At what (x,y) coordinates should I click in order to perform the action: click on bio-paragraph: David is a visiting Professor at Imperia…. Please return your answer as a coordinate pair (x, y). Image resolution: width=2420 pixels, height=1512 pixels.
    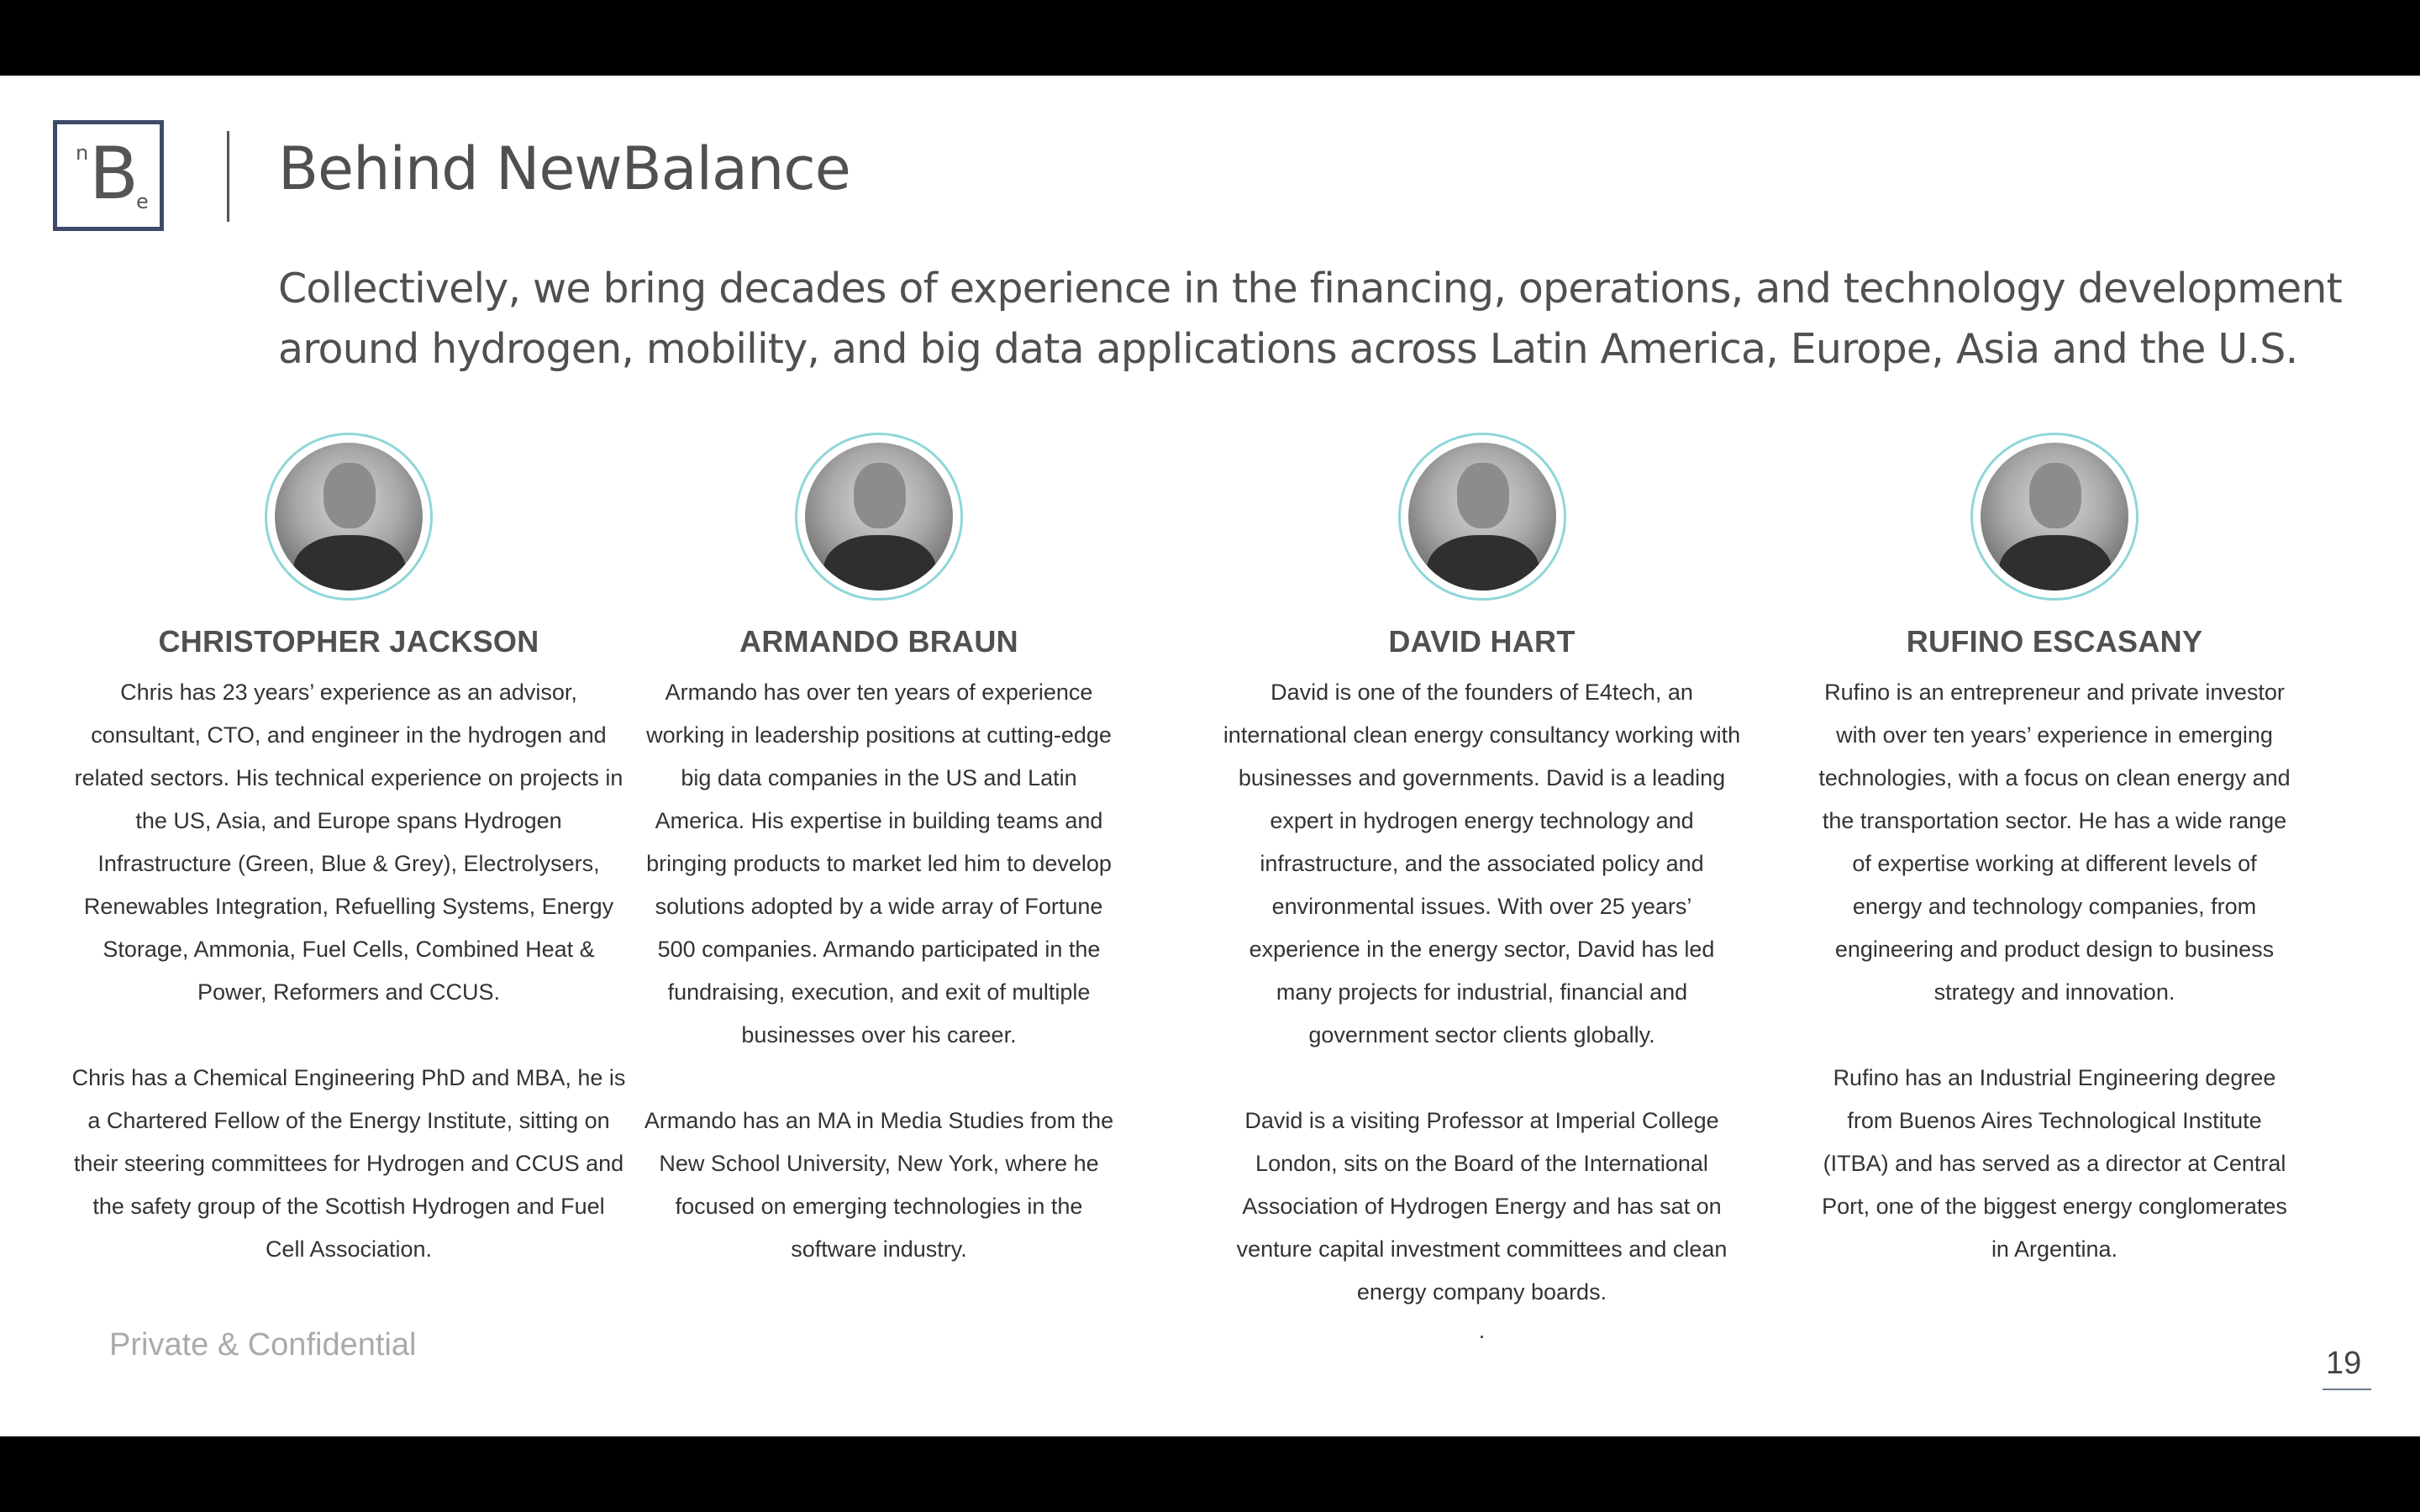
    Looking at the image, I should click on (1482, 1206).